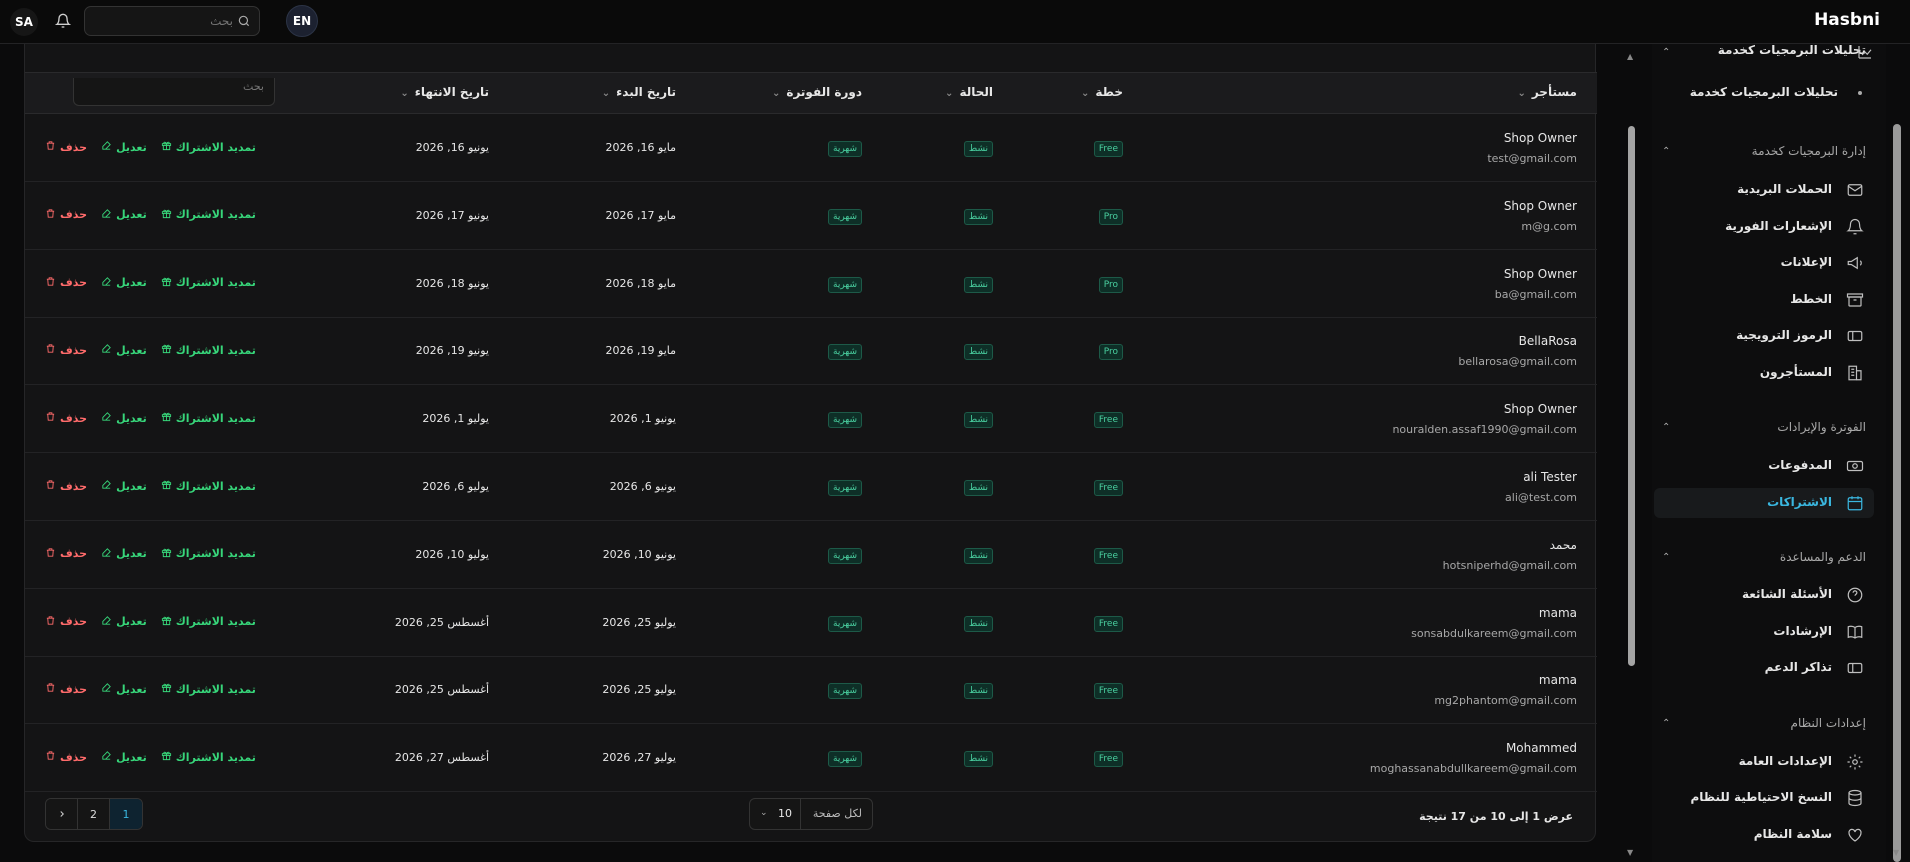  I want to click on page-1-button: 1, so click(126, 814).